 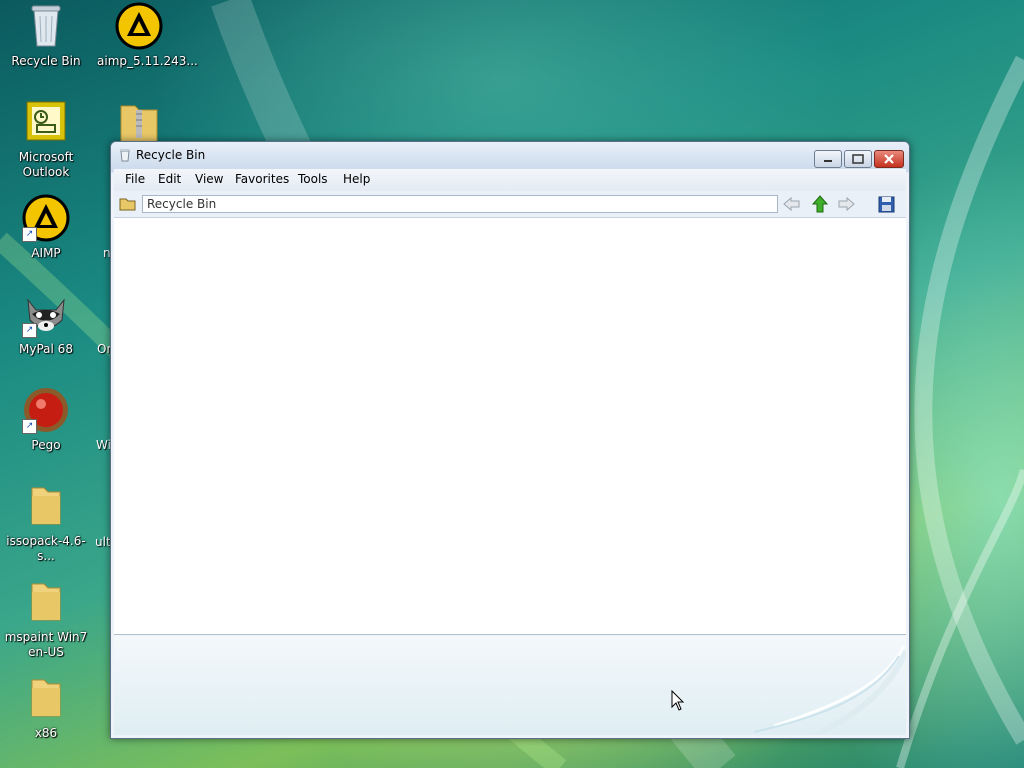 What do you see at coordinates (46, 410) in the screenshot?
I see `pego-ball-icon: ↗` at bounding box center [46, 410].